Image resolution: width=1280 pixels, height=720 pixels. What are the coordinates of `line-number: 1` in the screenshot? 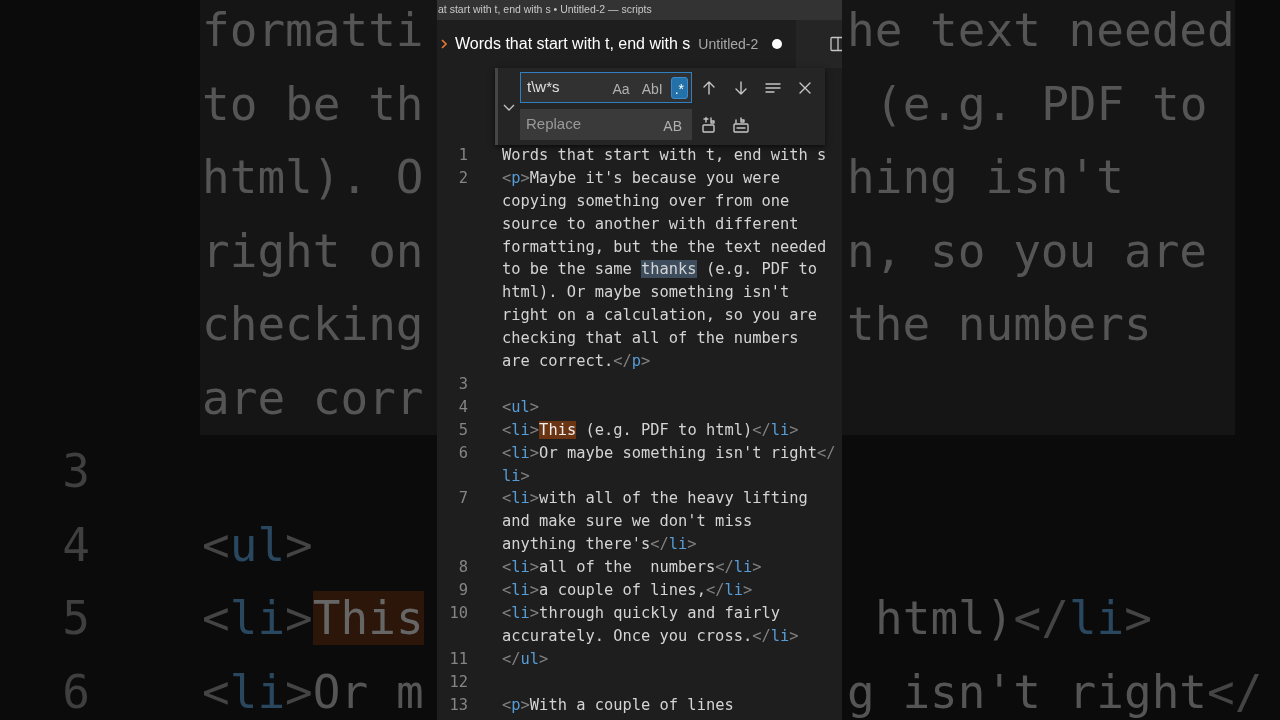 It's located at (463, 155).